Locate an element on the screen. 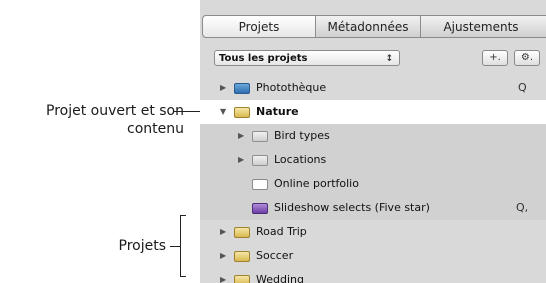  list-item-label: Online portfolio is located at coordinates (316, 183).